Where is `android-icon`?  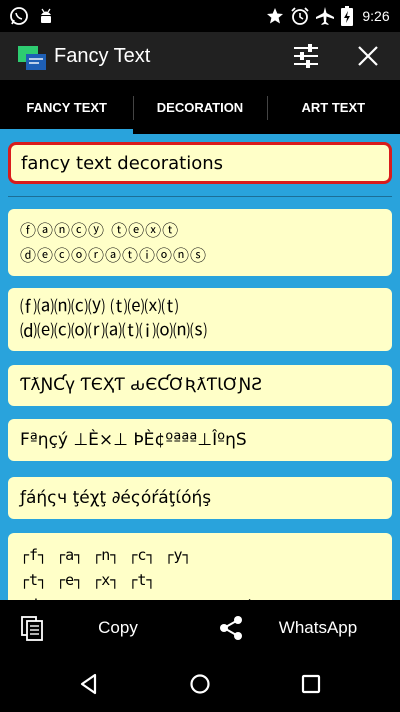 android-icon is located at coordinates (46, 16).